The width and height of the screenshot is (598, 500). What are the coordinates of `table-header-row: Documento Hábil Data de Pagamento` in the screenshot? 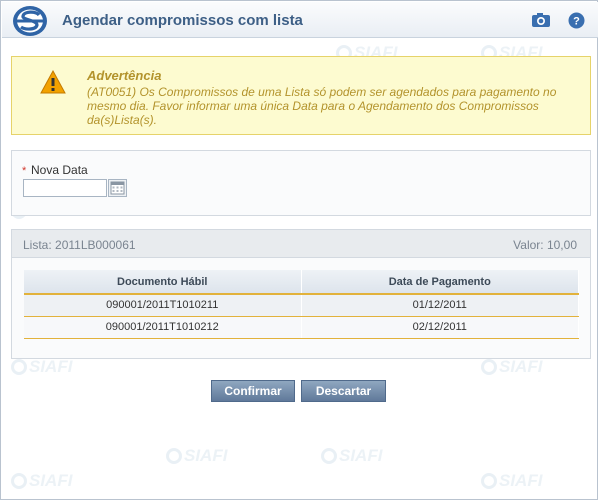 It's located at (301, 282).